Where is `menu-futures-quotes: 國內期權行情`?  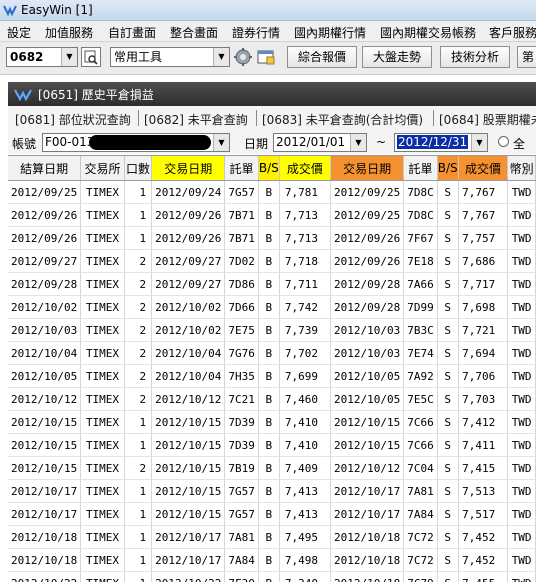 menu-futures-quotes: 國內期權行情 is located at coordinates (330, 32).